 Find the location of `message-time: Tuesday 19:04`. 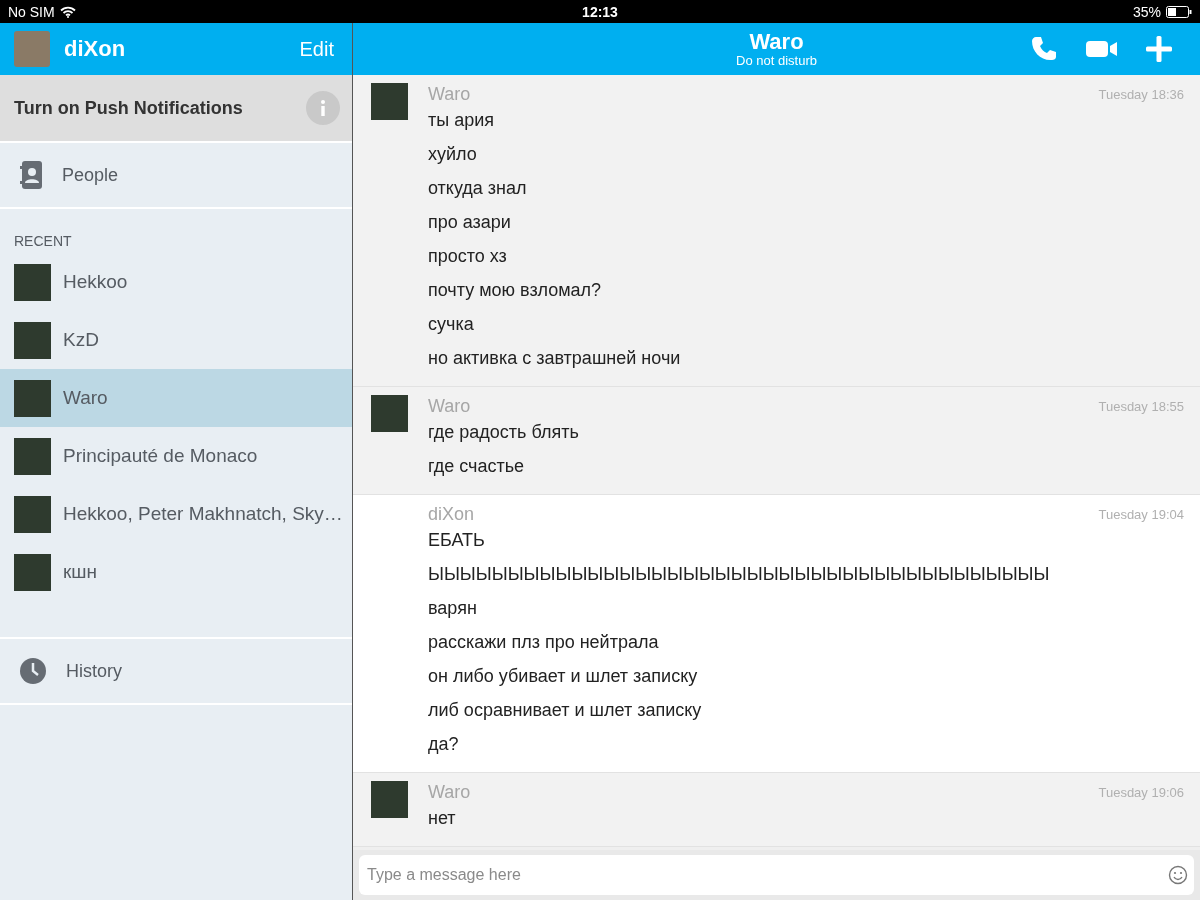

message-time: Tuesday 19:04 is located at coordinates (1141, 514).